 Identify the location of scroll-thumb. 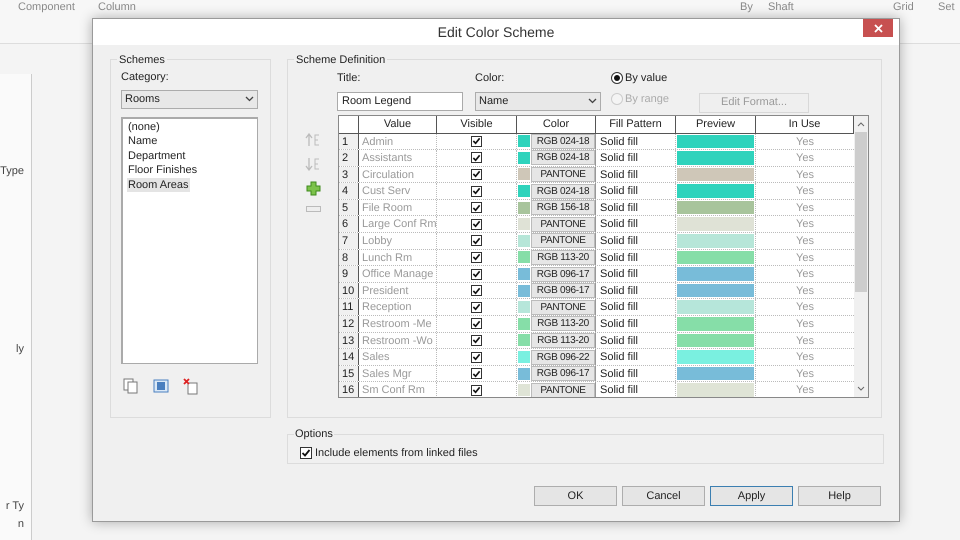
(861, 212).